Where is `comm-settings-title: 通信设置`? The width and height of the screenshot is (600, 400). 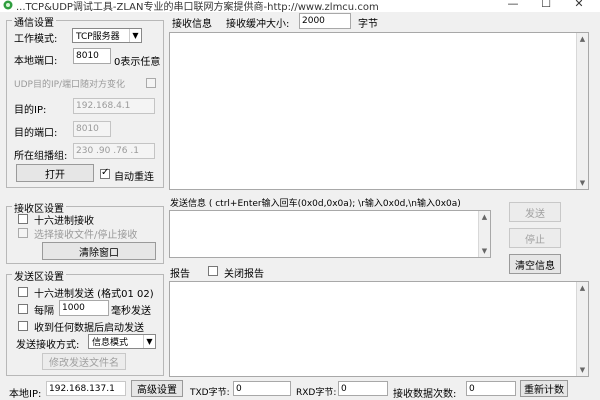 comm-settings-title: 通信设置 is located at coordinates (34, 21).